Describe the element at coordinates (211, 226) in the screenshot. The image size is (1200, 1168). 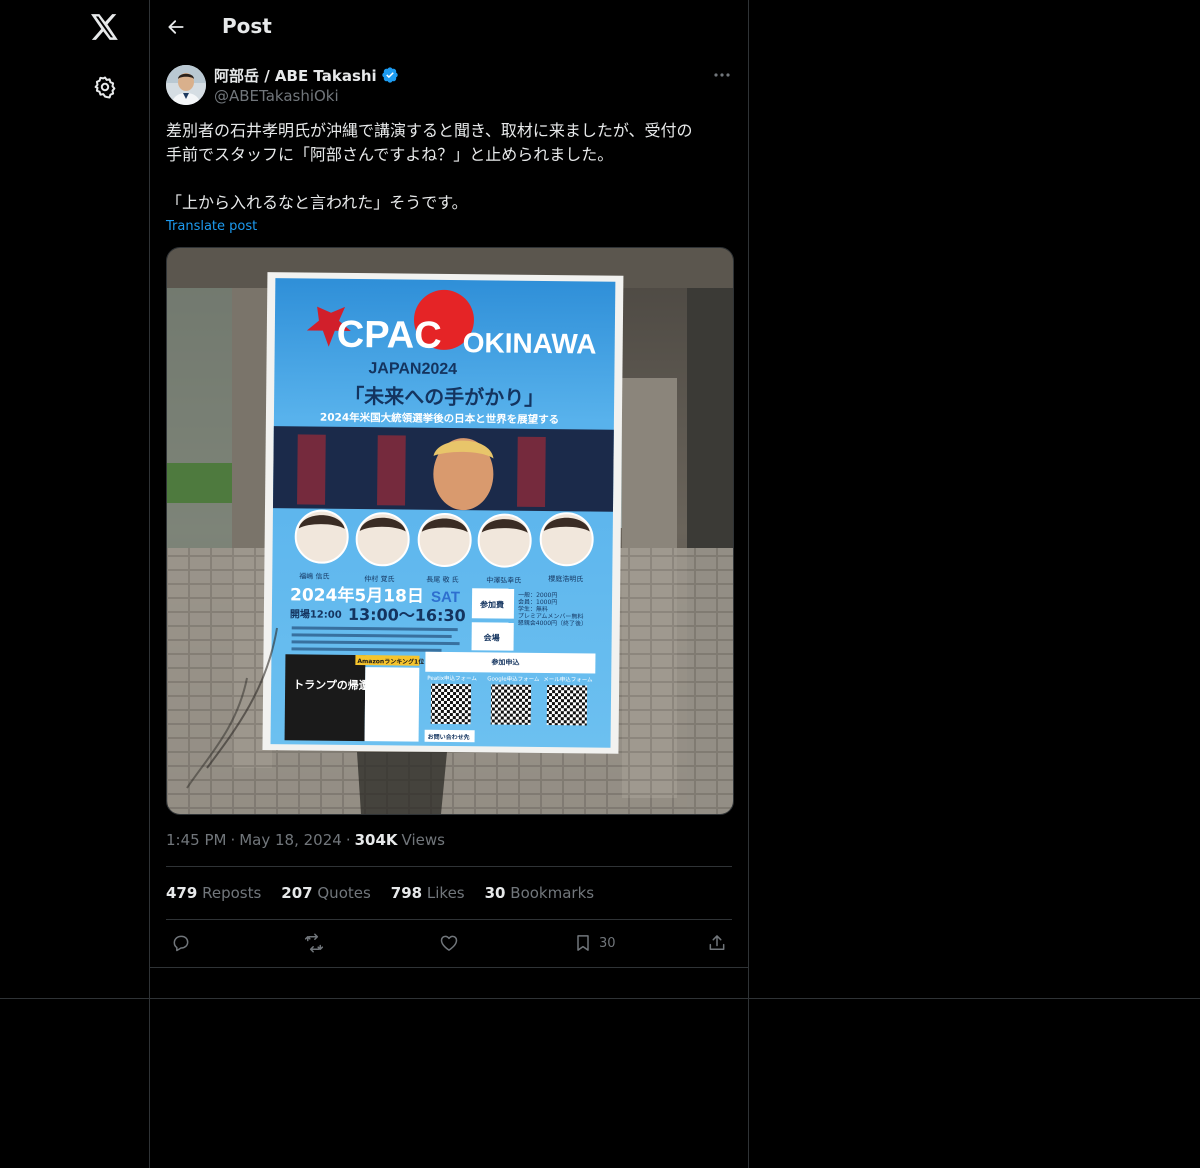
I see `translate-link: Translate post` at that location.